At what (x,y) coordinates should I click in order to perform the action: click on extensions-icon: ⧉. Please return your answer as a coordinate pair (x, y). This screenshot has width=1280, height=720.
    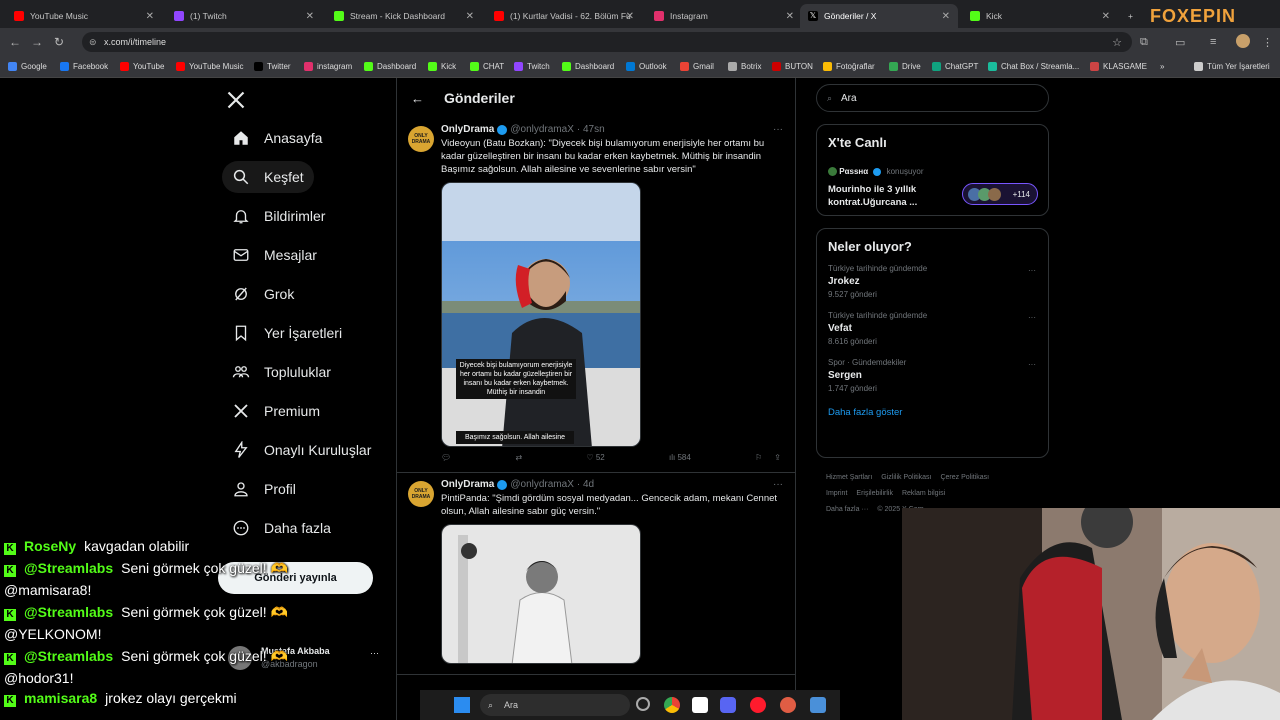
    Looking at the image, I should click on (1144, 42).